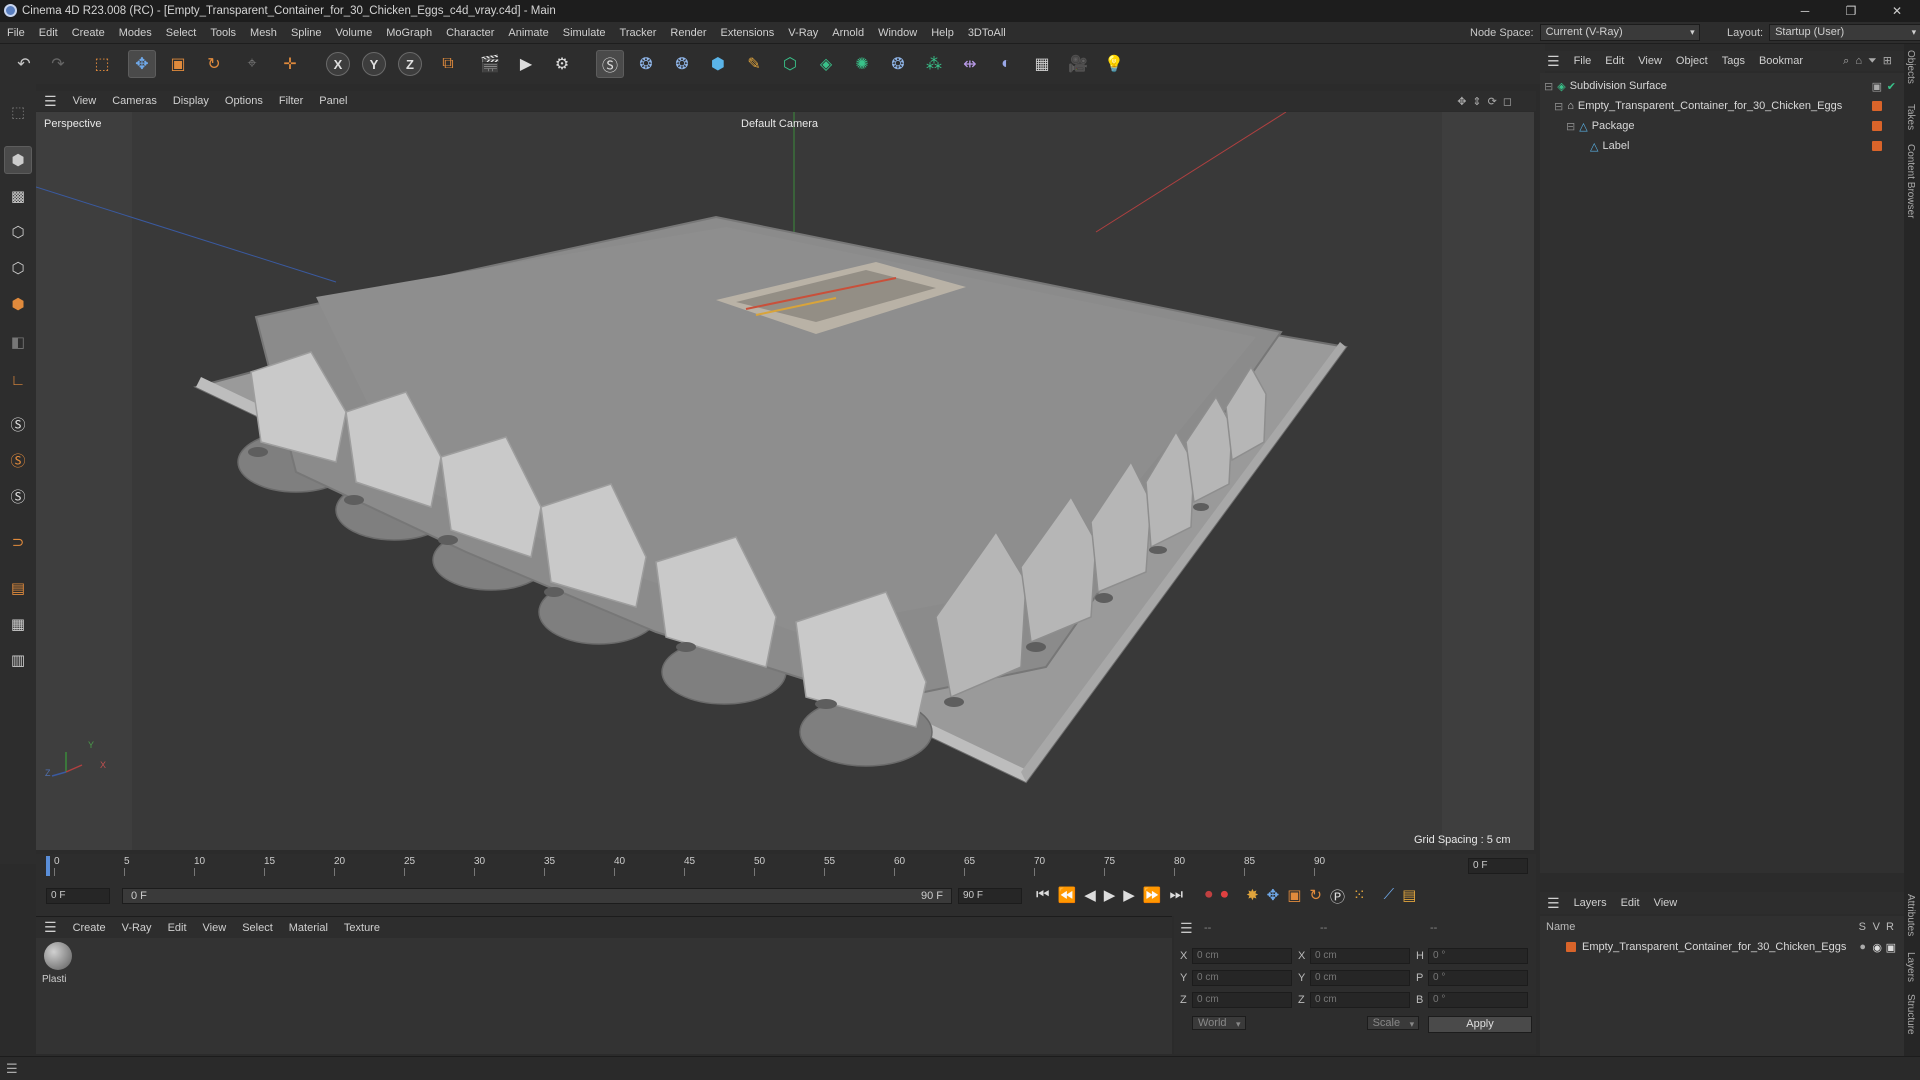 The image size is (1920, 1080). Describe the element at coordinates (1067, 896) in the screenshot. I see `previous-key-icon: ⏪` at that location.